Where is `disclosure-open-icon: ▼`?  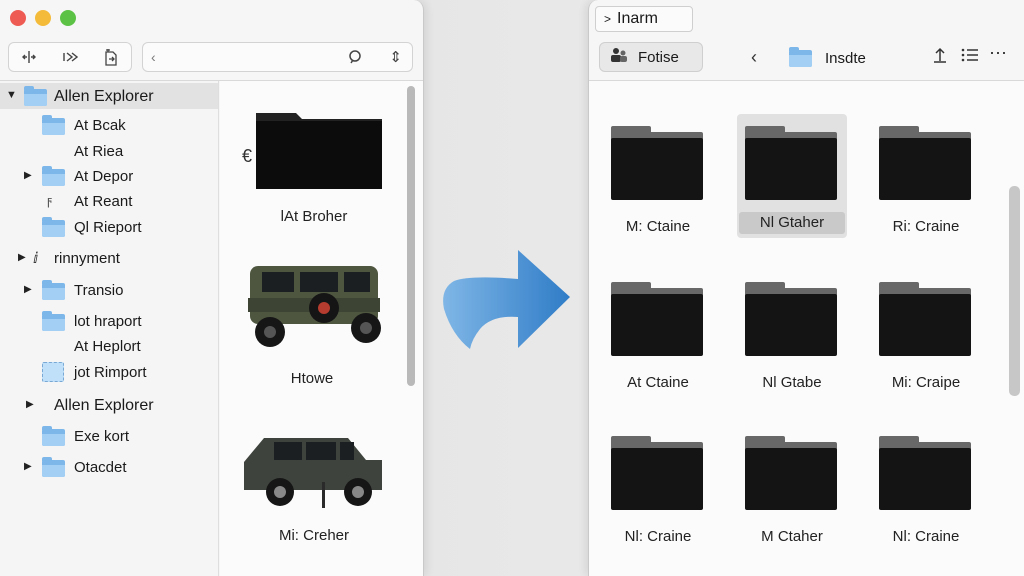 disclosure-open-icon: ▼ is located at coordinates (11, 95).